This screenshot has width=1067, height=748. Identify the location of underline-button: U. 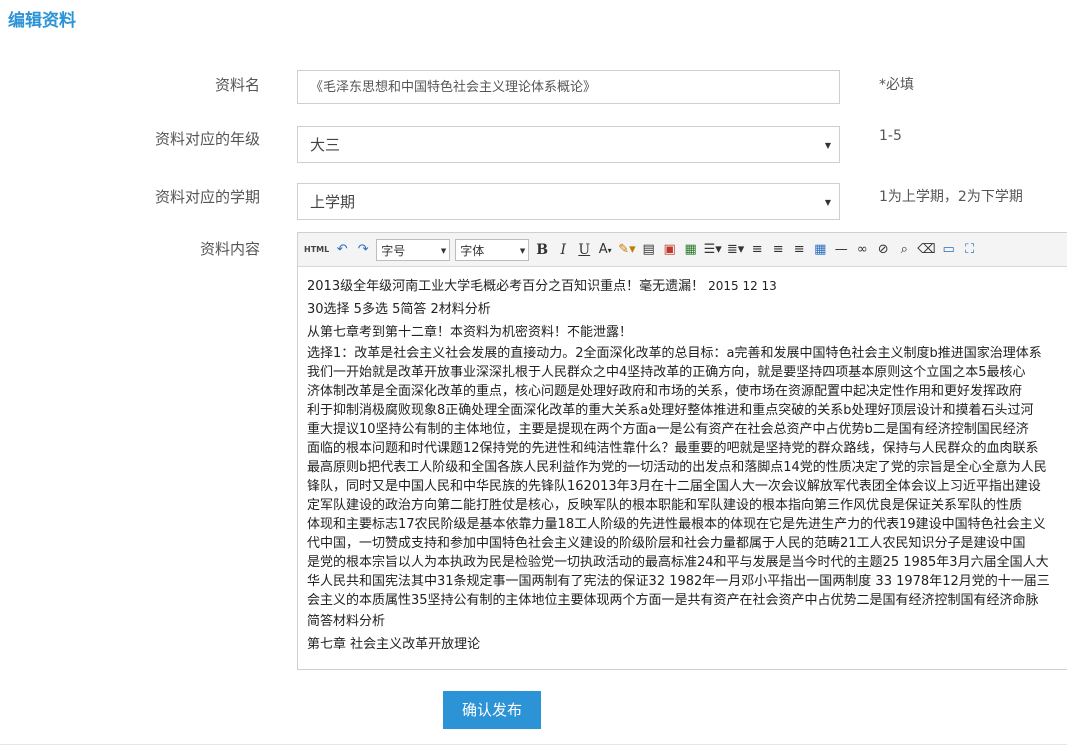
(584, 250).